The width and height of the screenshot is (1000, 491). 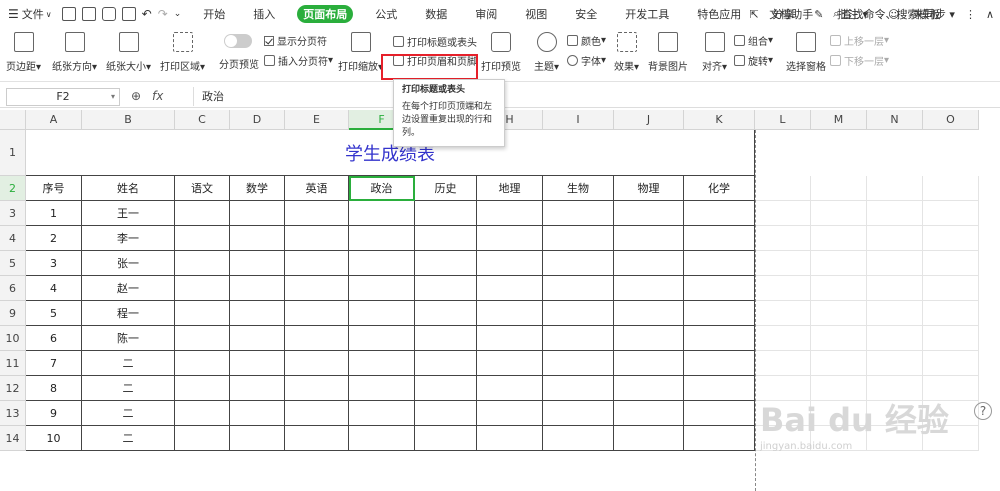 I want to click on row-header: 3, so click(x=13, y=213).